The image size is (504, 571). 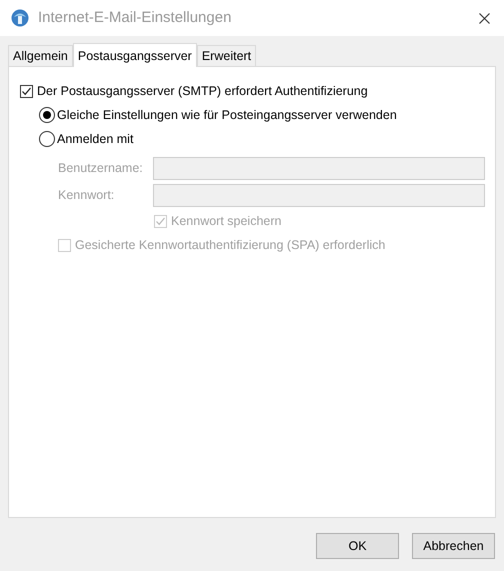 What do you see at coordinates (453, 546) in the screenshot?
I see `cancel-button: Abbrechen` at bounding box center [453, 546].